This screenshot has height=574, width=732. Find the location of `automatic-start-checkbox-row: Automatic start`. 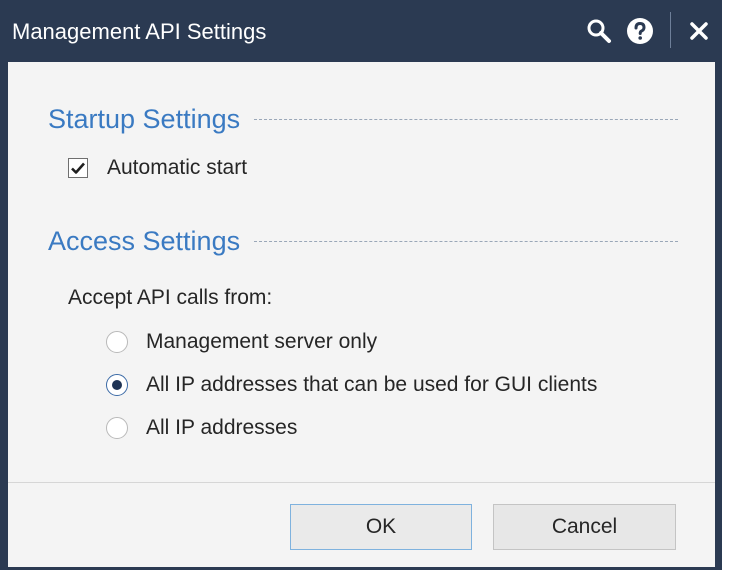

automatic-start-checkbox-row: Automatic start is located at coordinates (157, 168).